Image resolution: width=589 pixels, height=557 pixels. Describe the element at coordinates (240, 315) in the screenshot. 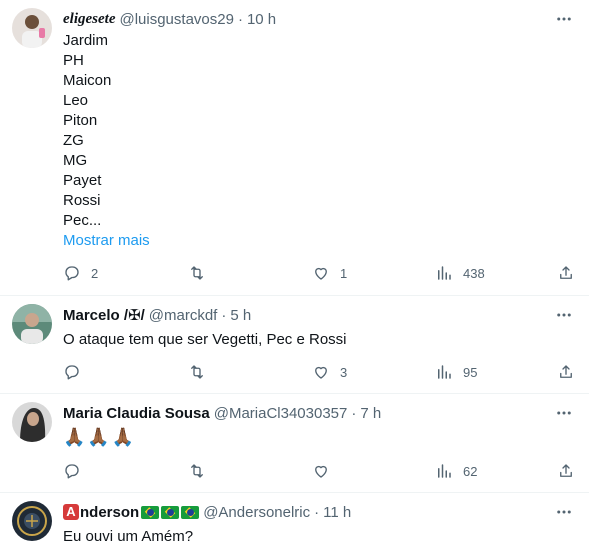

I see `timestamp: 5 h` at that location.